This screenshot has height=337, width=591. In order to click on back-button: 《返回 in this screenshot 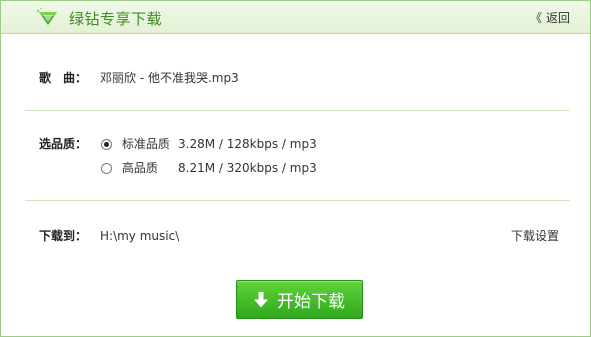, I will do `click(550, 17)`.